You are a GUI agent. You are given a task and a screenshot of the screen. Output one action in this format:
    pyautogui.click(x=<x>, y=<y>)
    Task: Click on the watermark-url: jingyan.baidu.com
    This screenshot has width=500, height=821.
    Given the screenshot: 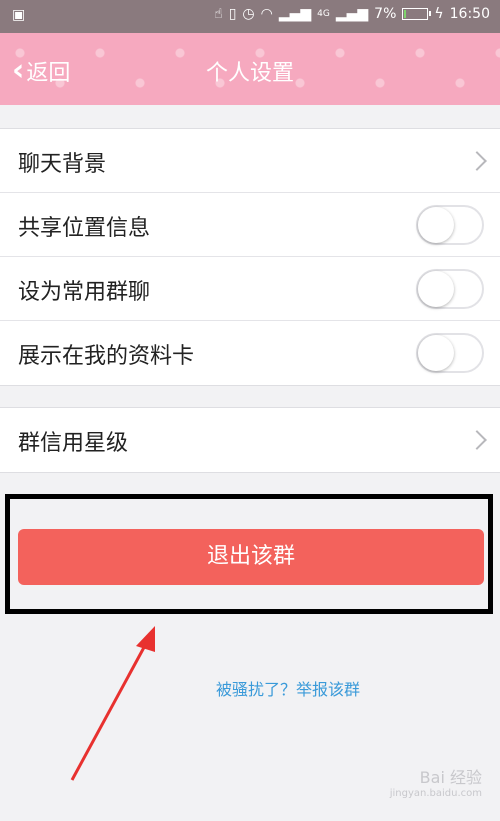 What is the action you would take?
    pyautogui.click(x=435, y=793)
    